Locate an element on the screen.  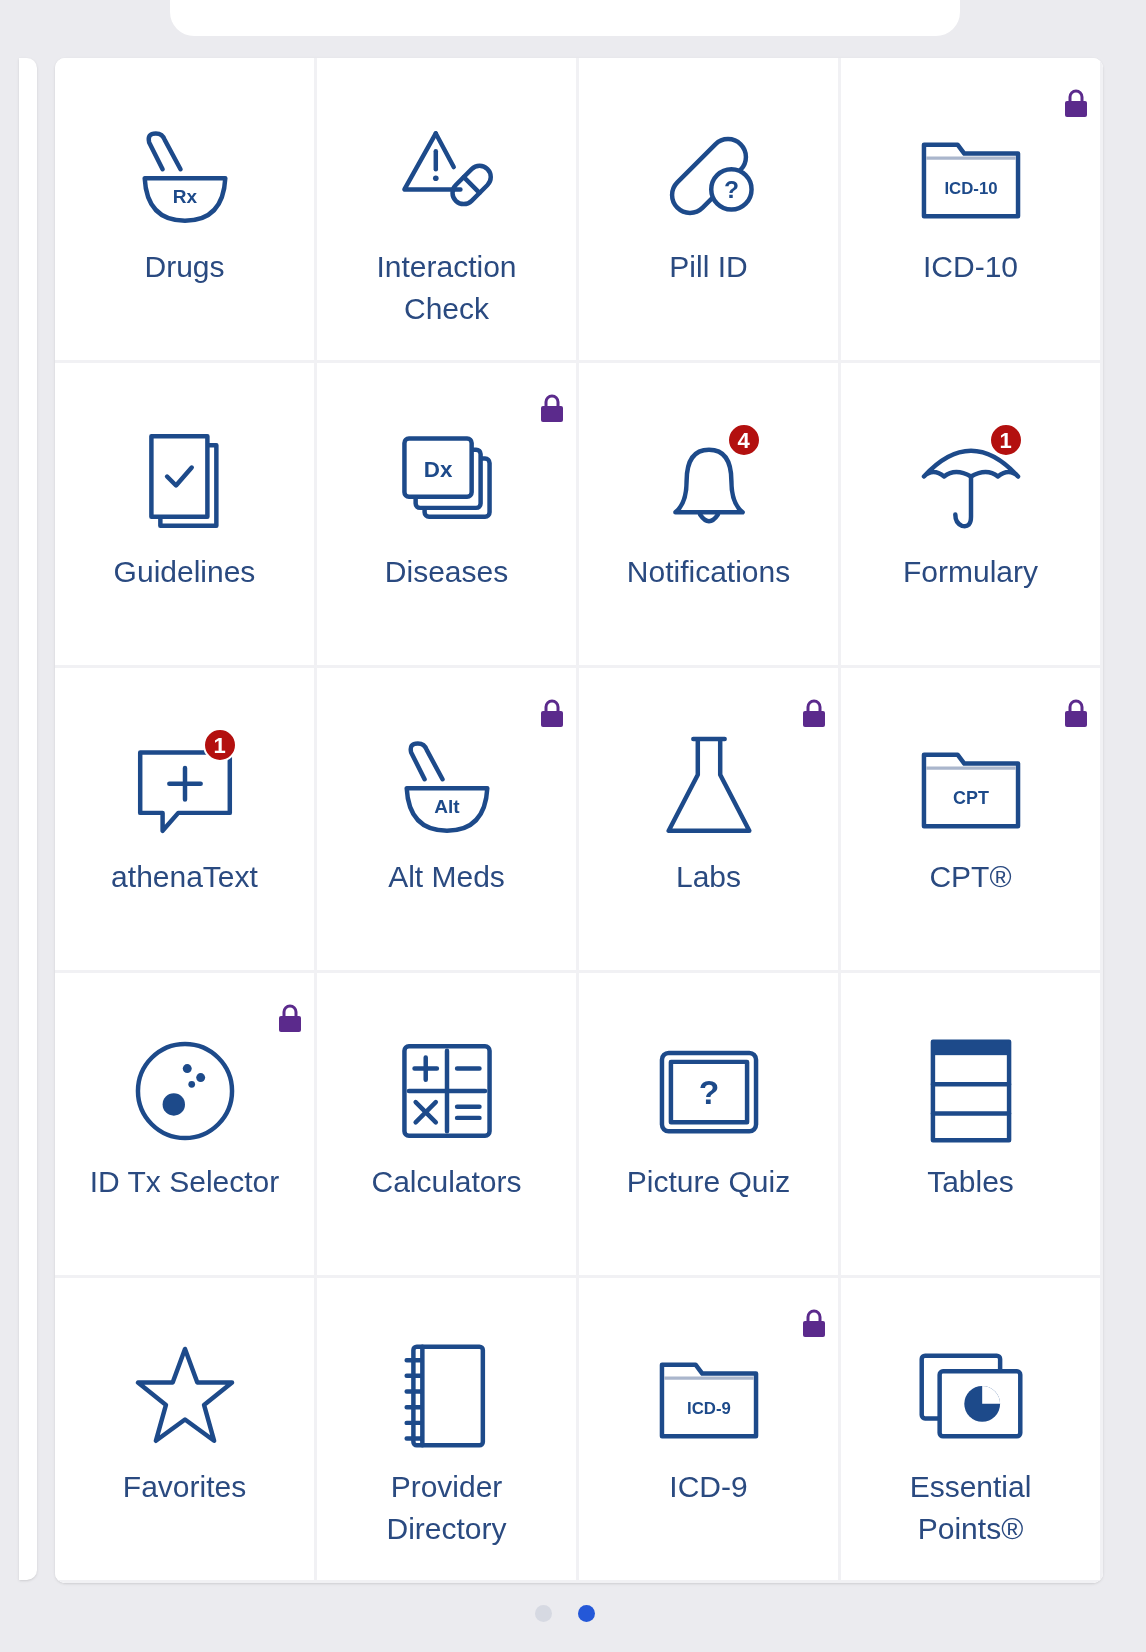
tile-label: Diseases is located at coordinates (446, 572).